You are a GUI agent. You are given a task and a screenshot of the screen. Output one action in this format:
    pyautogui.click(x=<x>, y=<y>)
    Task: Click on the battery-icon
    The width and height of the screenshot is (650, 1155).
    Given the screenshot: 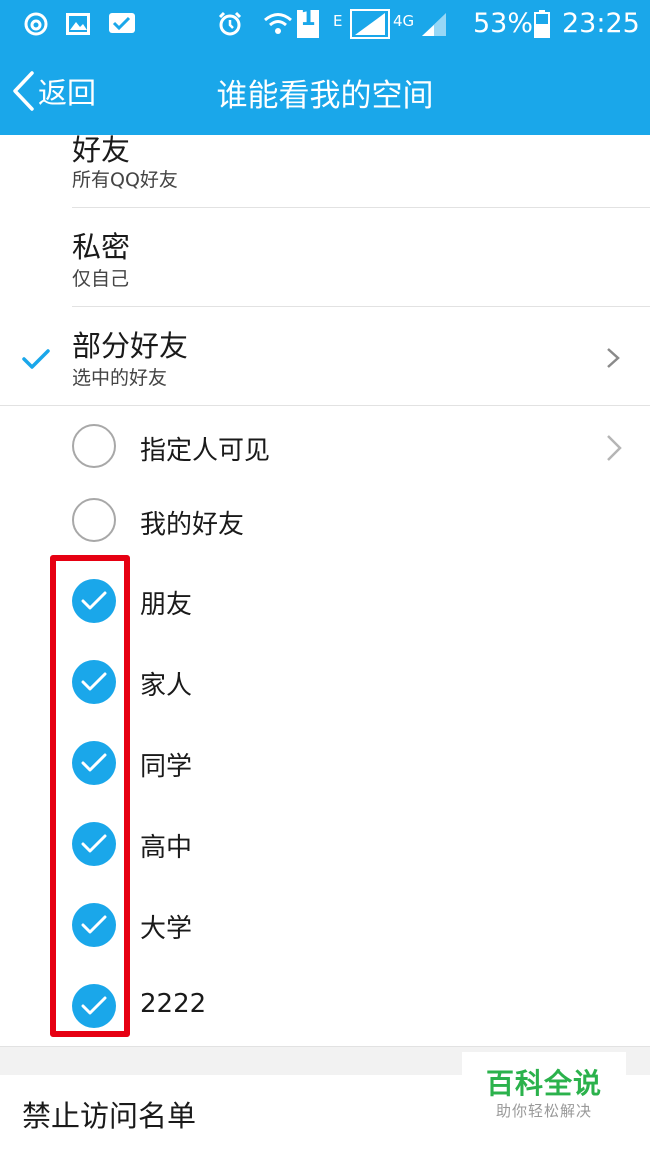 What is the action you would take?
    pyautogui.click(x=542, y=24)
    